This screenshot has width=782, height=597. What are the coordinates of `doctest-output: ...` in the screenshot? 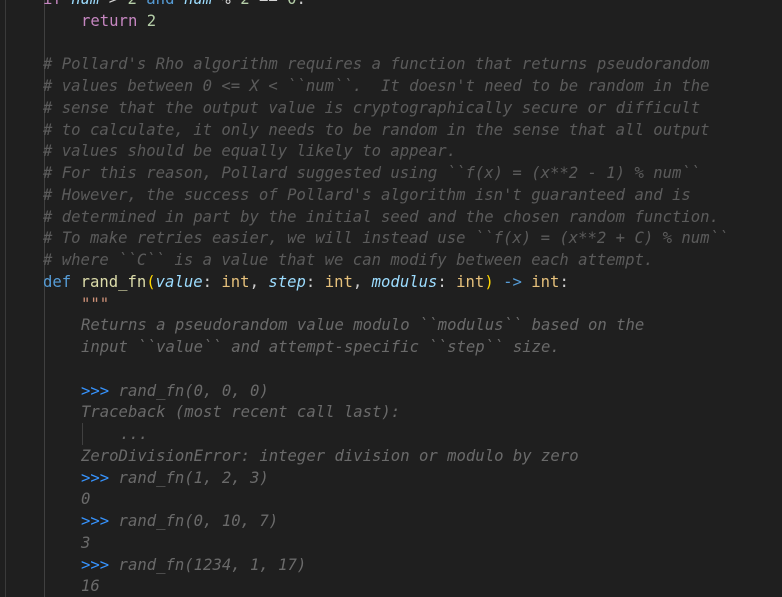 It's located at (391, 435).